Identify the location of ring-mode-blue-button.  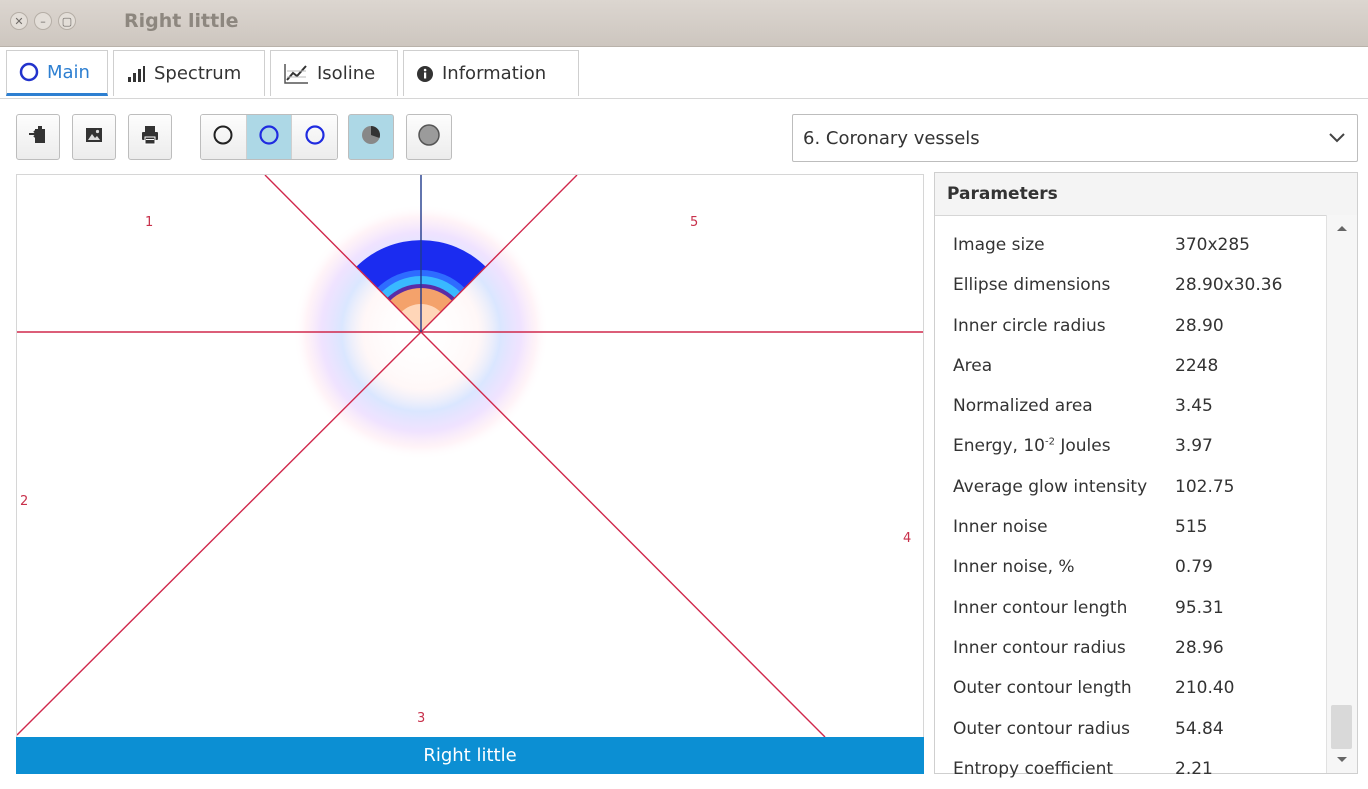
(314, 137).